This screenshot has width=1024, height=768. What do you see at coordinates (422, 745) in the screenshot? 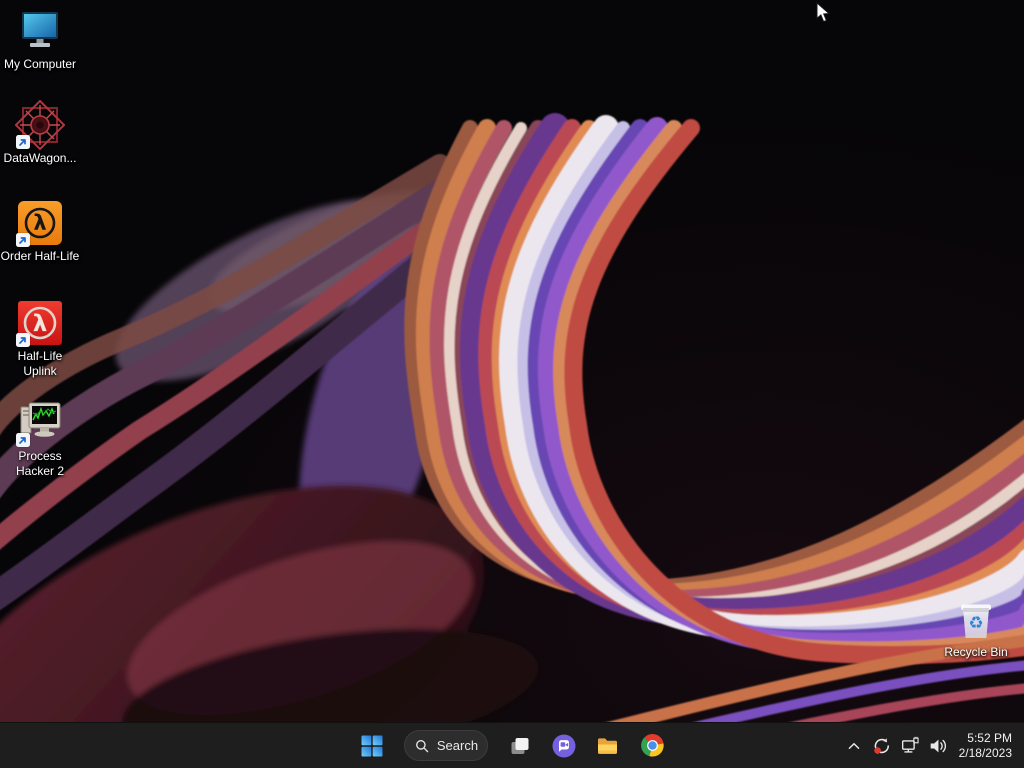
I see `magnifier-icon` at bounding box center [422, 745].